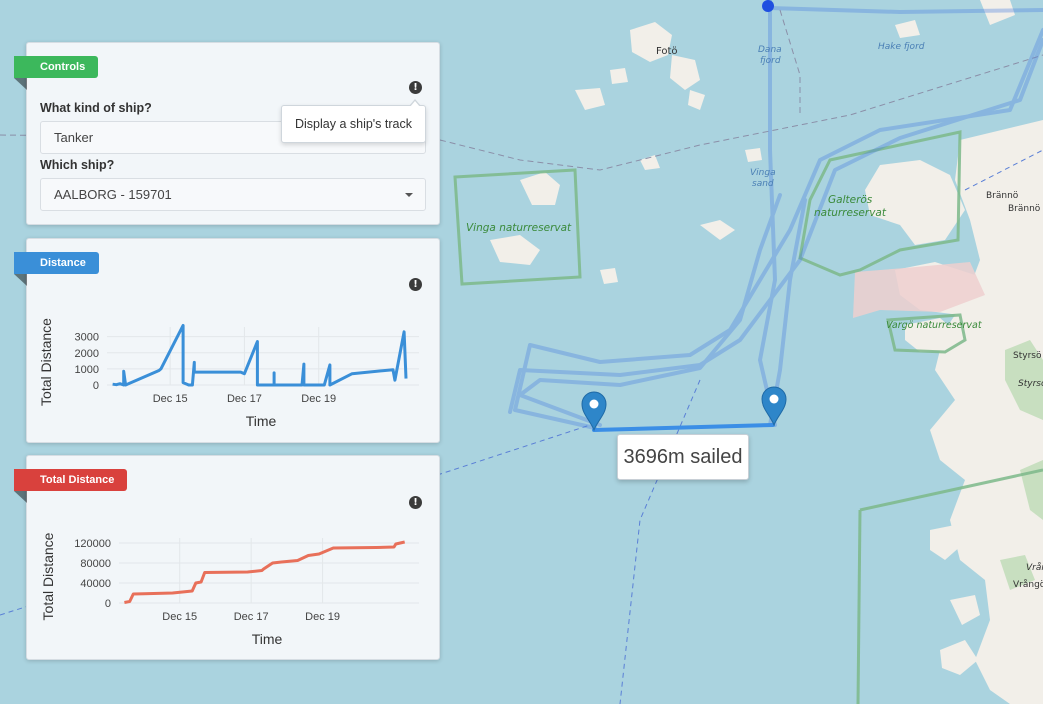  What do you see at coordinates (901, 47) in the screenshot?
I see `label-hake-fjord: Hake fjord` at bounding box center [901, 47].